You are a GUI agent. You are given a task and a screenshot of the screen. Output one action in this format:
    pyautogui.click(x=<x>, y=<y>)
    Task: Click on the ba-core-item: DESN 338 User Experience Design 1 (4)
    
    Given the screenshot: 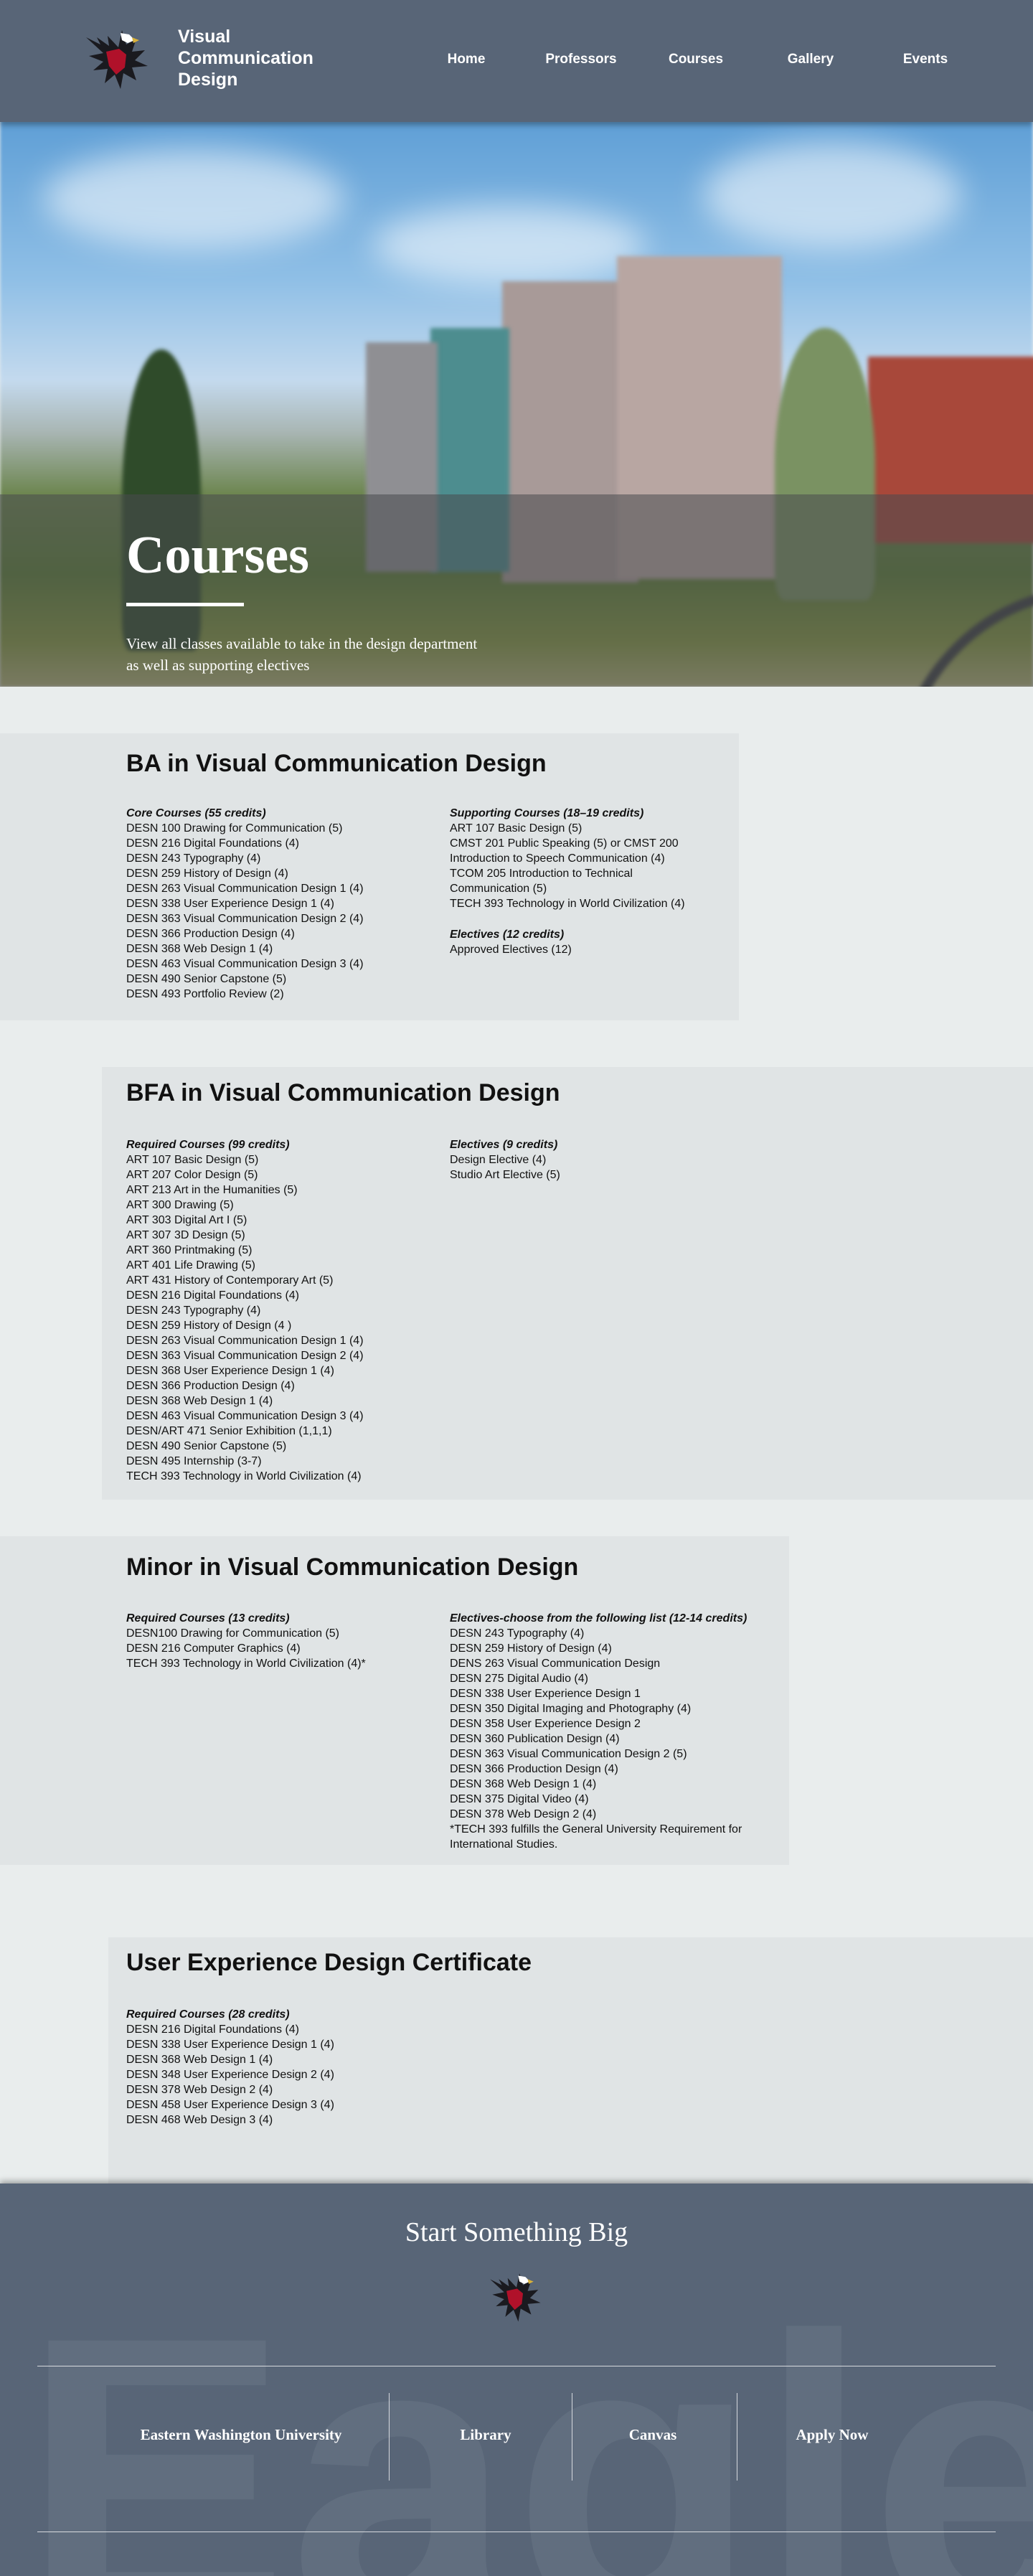 What is the action you would take?
    pyautogui.click(x=230, y=904)
    